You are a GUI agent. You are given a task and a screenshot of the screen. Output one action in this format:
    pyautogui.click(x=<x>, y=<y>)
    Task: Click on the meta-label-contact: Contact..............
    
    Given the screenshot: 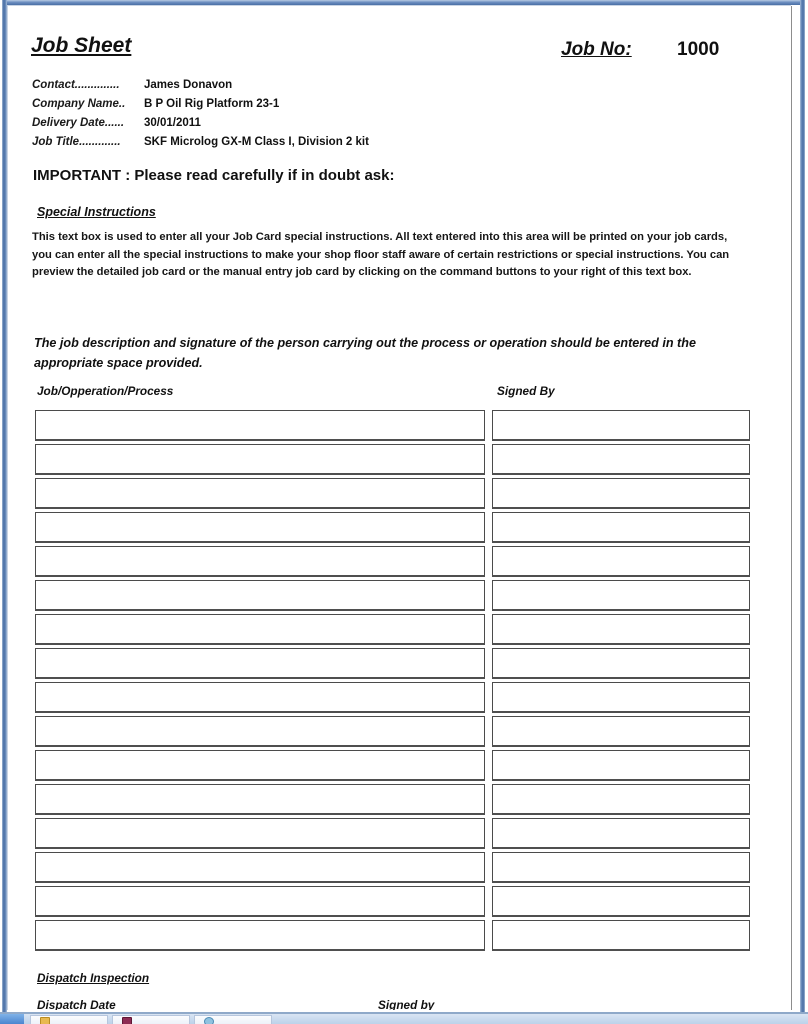 What is the action you would take?
    pyautogui.click(x=76, y=85)
    